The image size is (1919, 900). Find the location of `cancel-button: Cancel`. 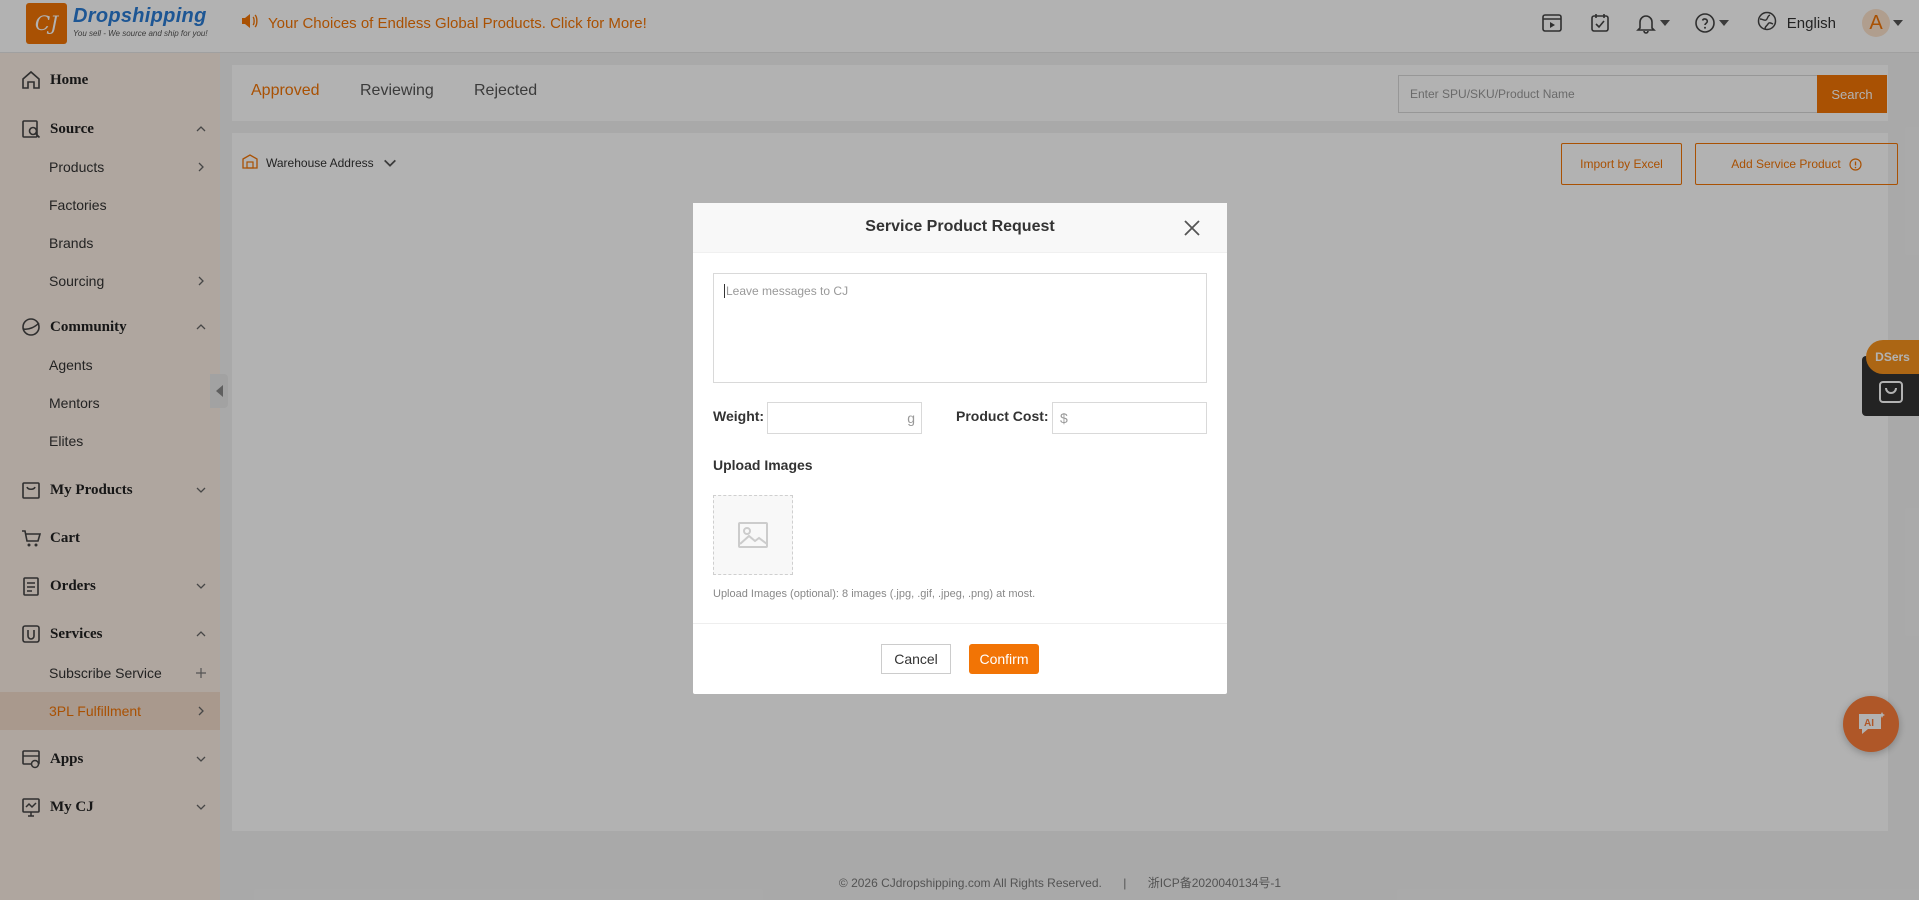

cancel-button: Cancel is located at coordinates (916, 659).